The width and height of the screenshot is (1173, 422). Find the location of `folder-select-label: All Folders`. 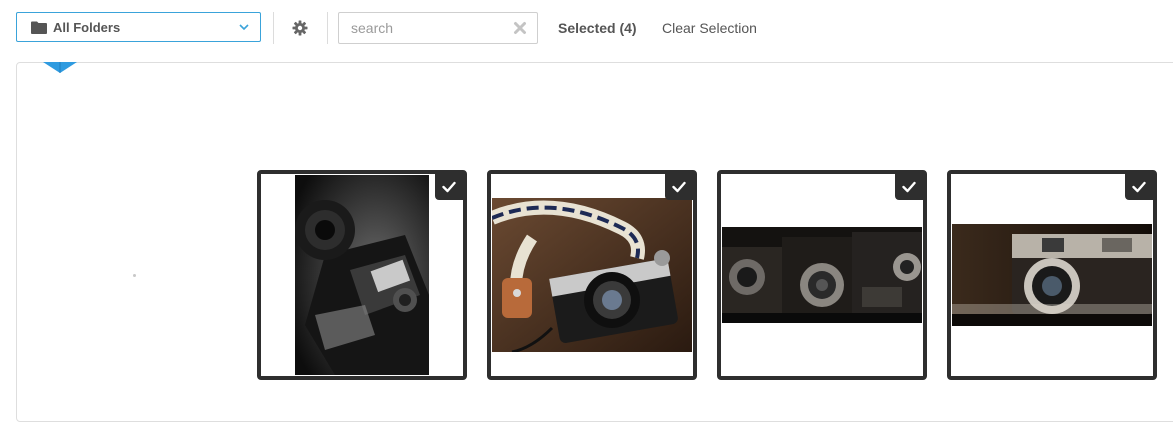

folder-select-label: All Folders is located at coordinates (87, 27).